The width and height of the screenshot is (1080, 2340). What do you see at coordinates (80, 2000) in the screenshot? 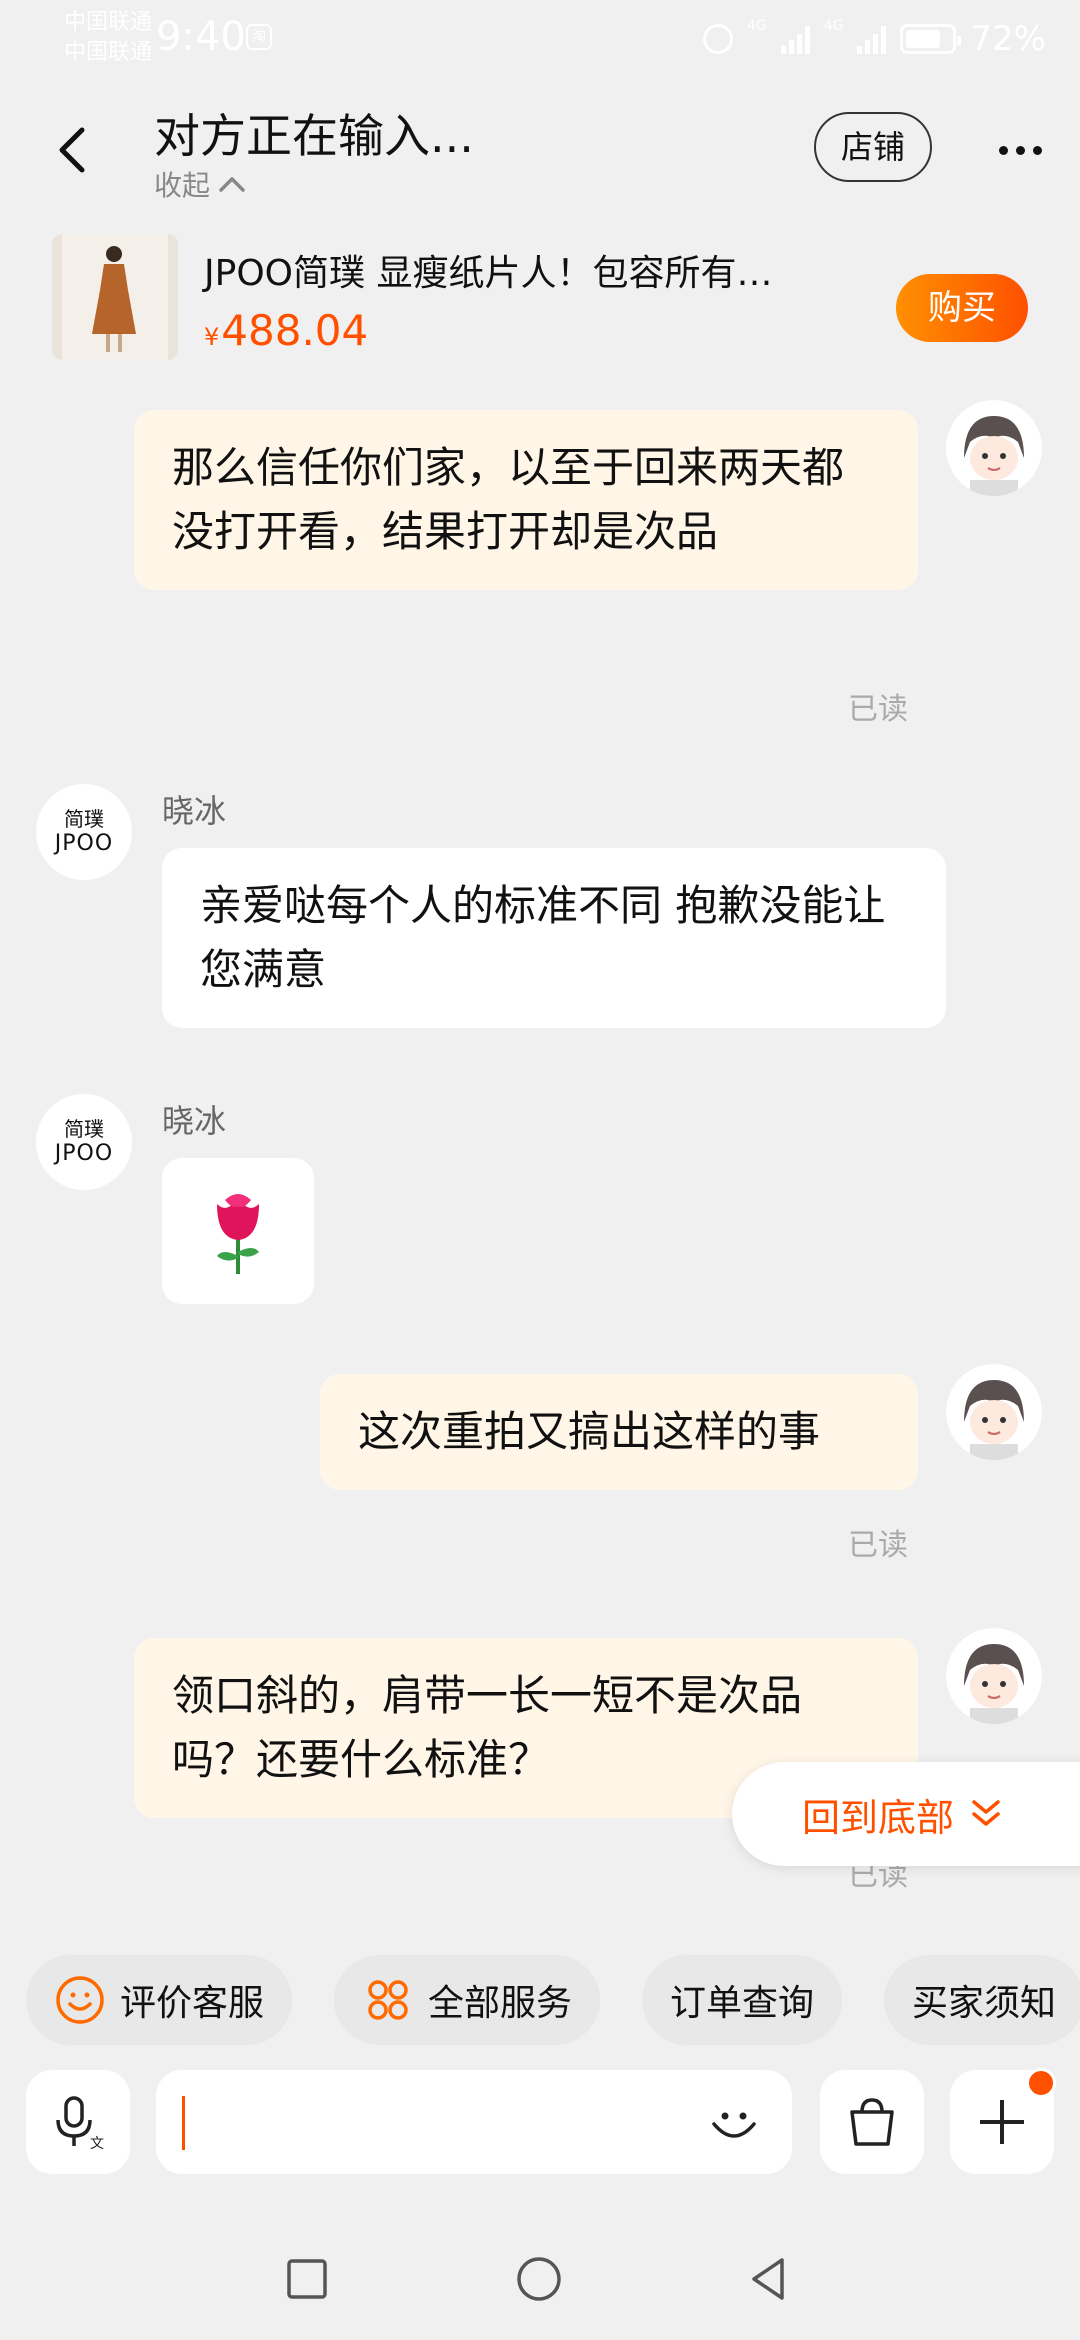
I see `smiley-icon` at bounding box center [80, 2000].